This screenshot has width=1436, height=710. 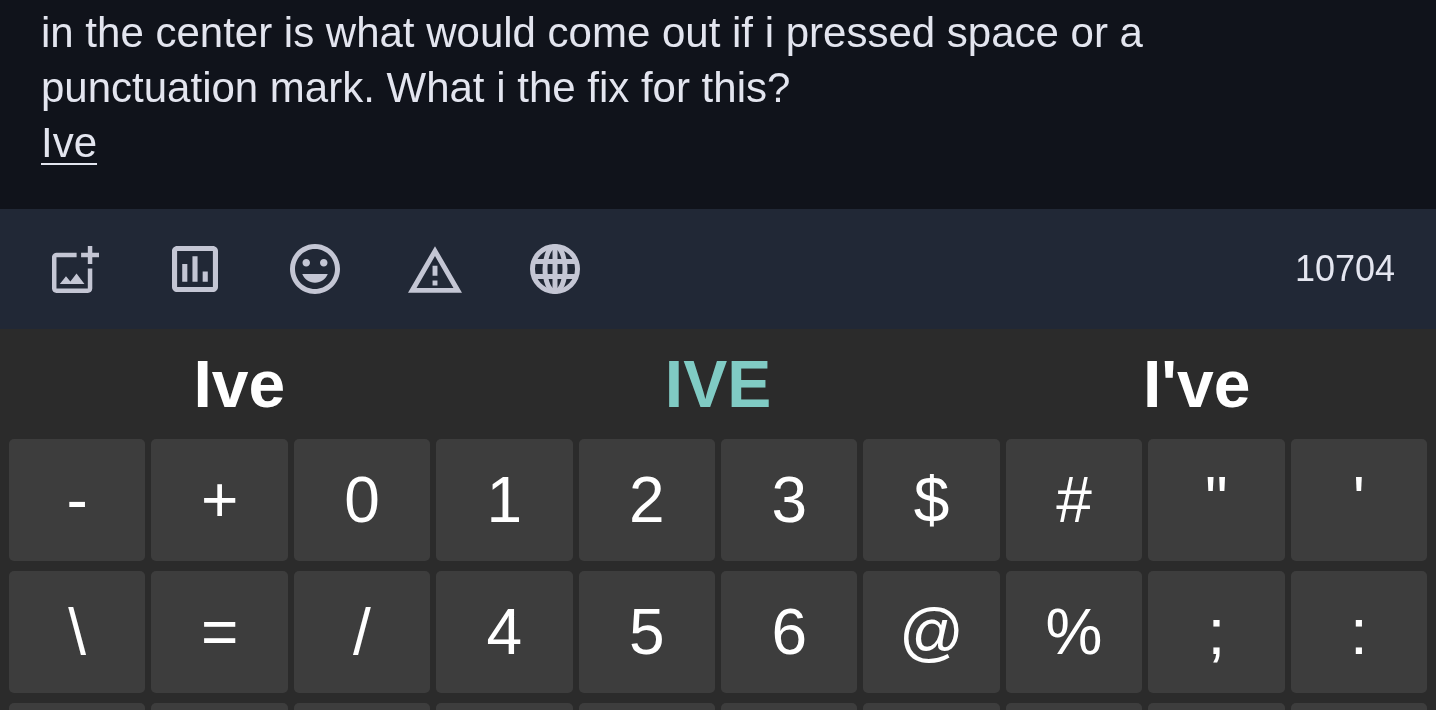 I want to click on keyboard-key: -, so click(x=77, y=500).